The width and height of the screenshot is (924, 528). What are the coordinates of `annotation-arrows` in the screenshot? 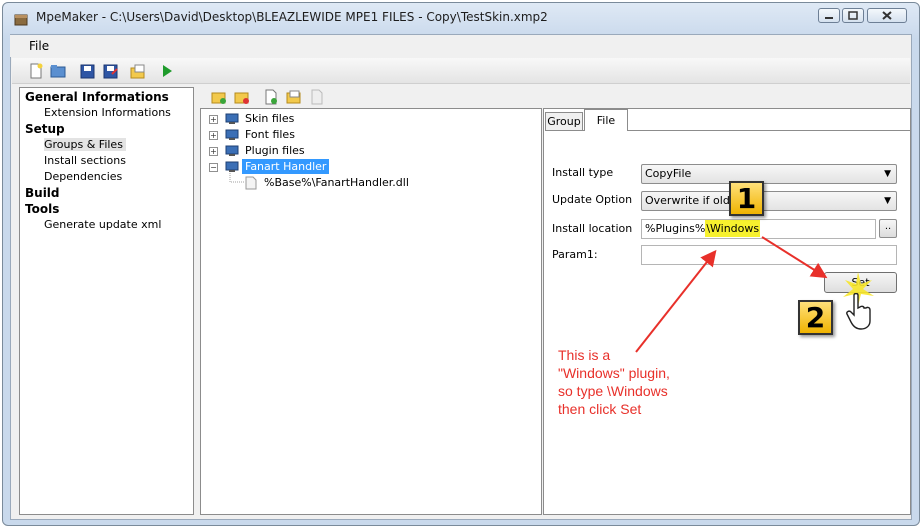 It's located at (754, 294).